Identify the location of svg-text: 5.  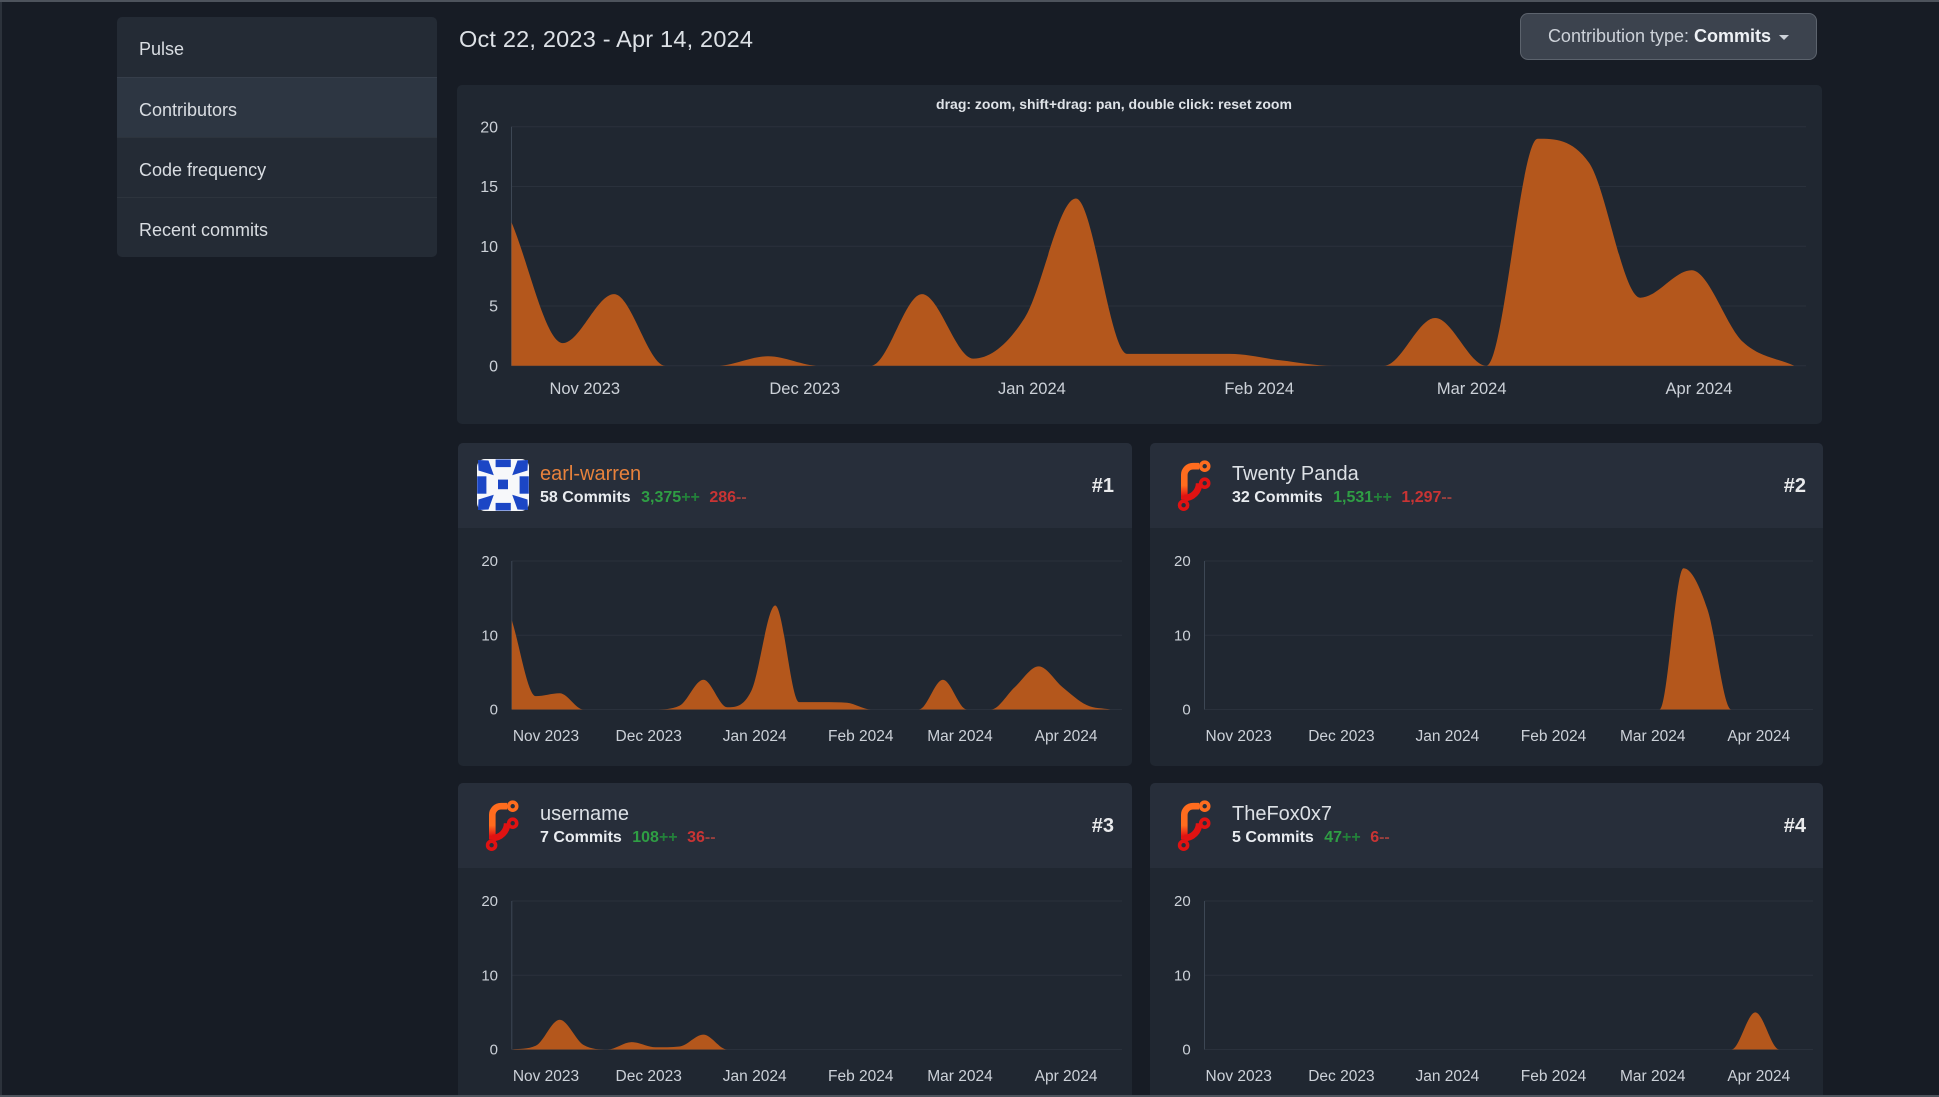
(493, 307).